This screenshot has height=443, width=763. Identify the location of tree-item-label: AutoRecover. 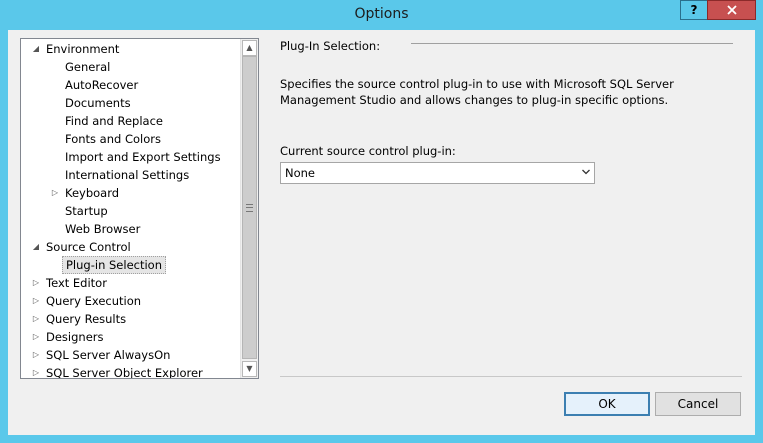
(102, 85).